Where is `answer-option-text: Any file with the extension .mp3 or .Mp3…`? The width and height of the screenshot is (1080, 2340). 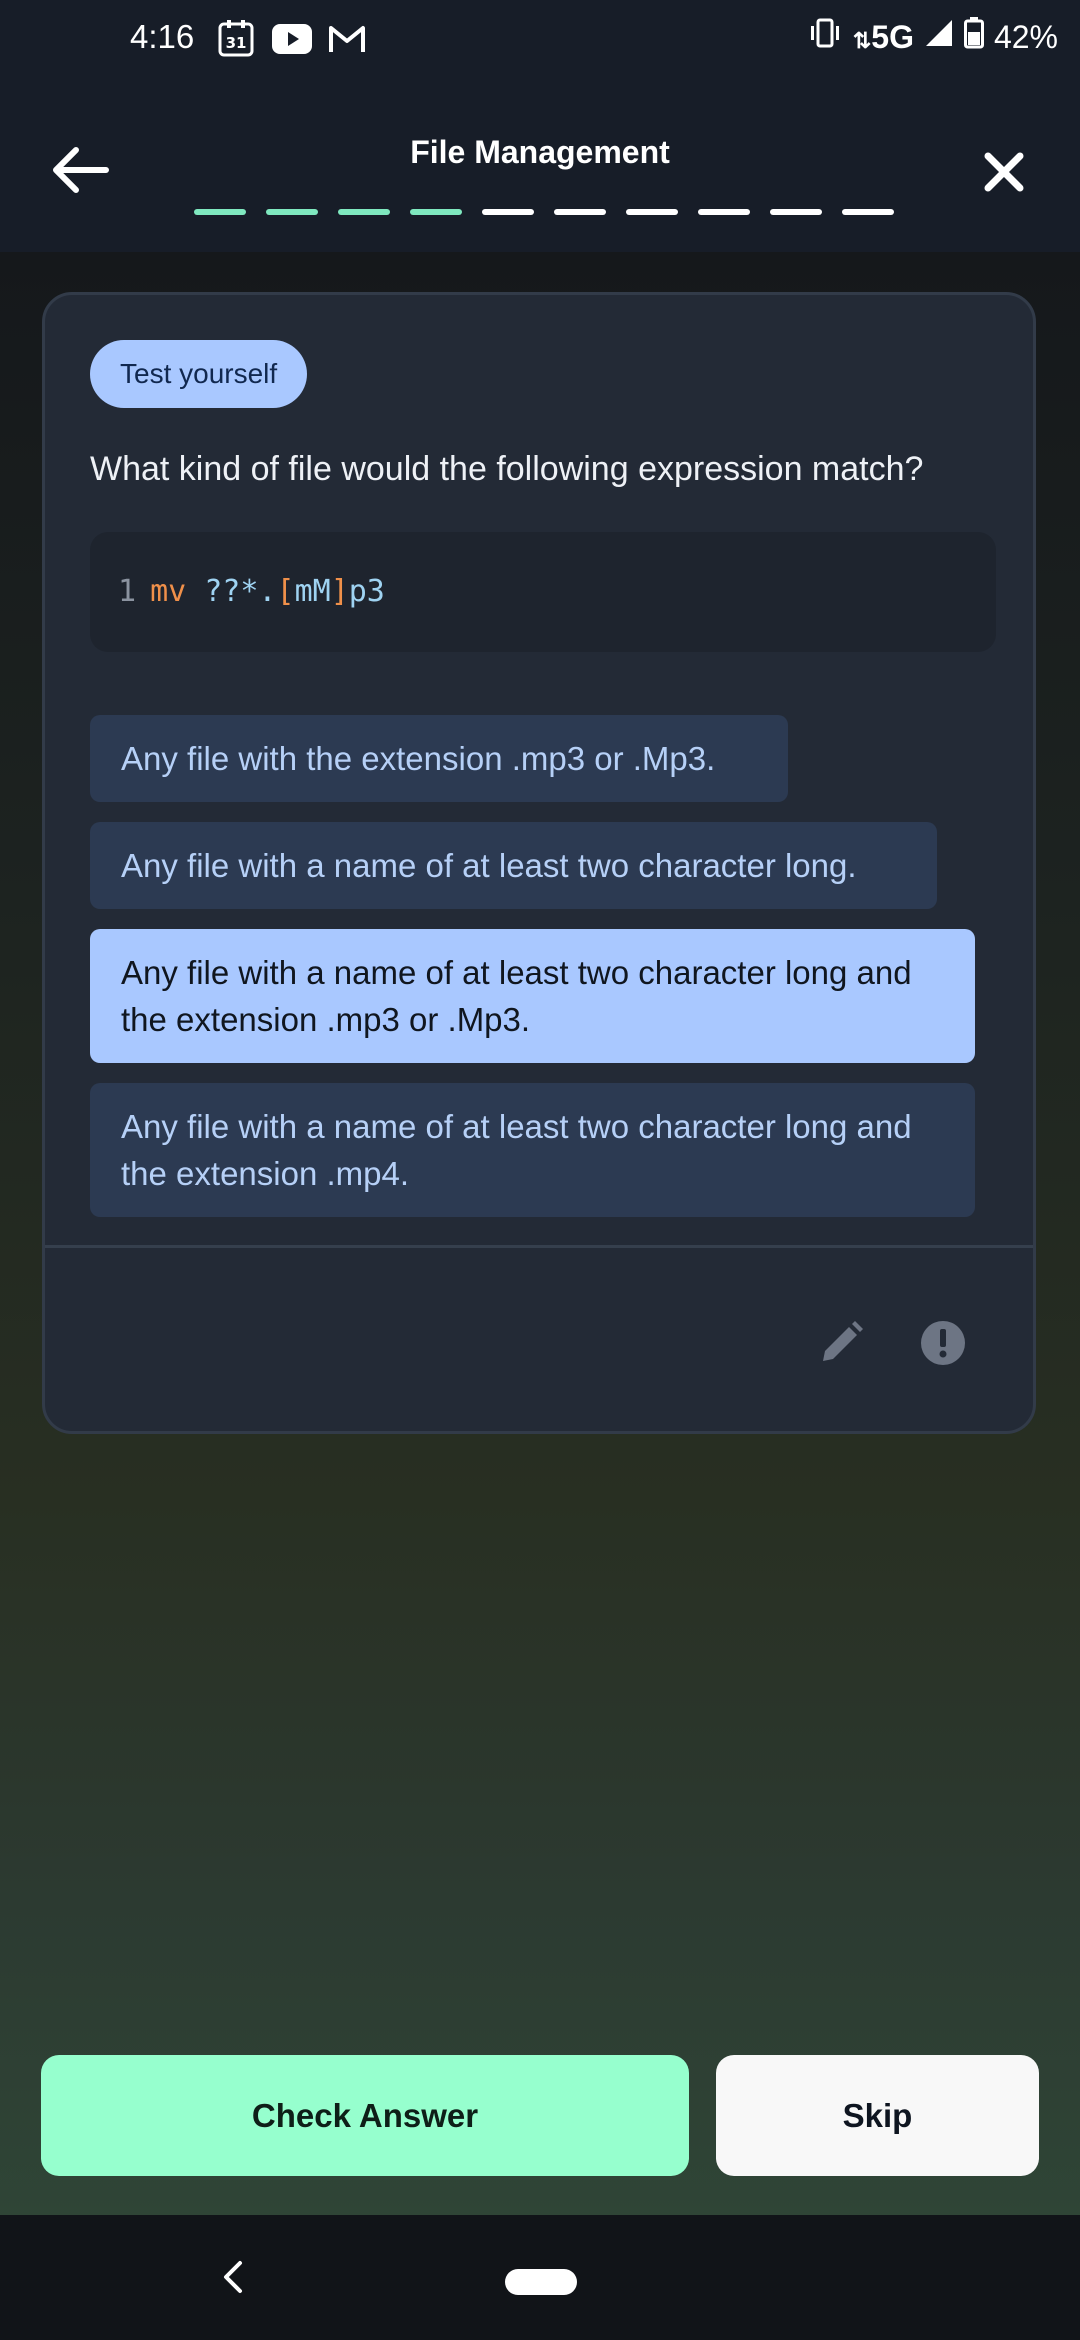 answer-option-text: Any file with the extension .mp3 or .Mp3… is located at coordinates (418, 758).